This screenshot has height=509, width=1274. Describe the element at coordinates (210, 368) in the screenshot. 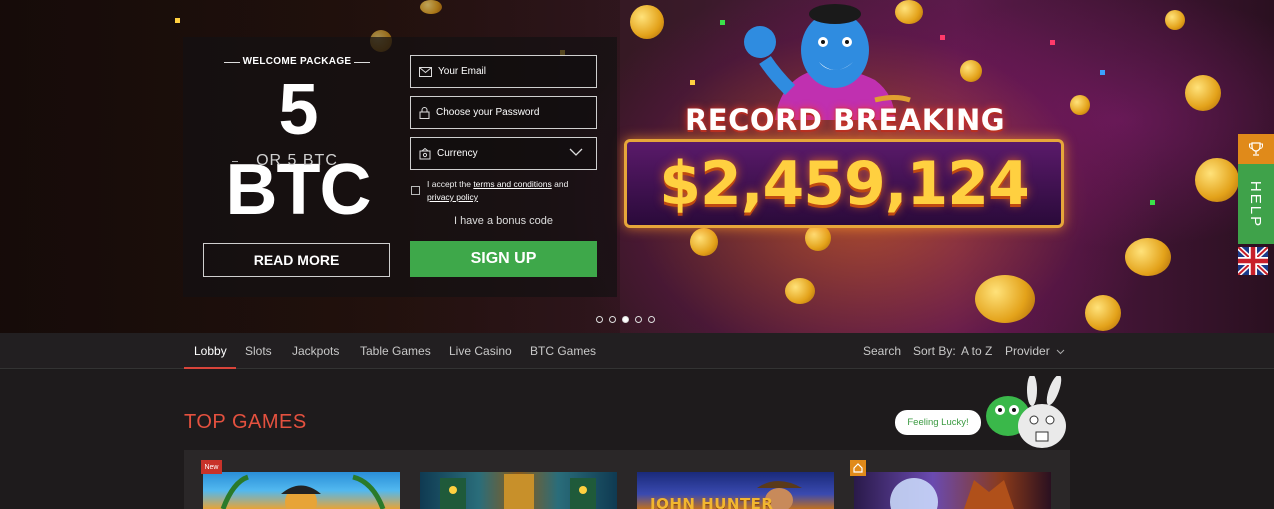

I see `active-tab-indicator` at that location.